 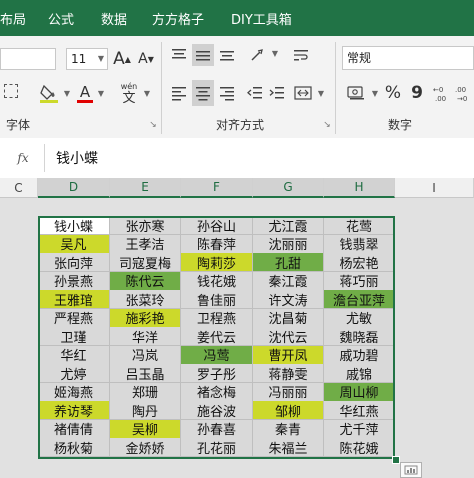 I want to click on table-cell: 钱小蝶, so click(x=74, y=225).